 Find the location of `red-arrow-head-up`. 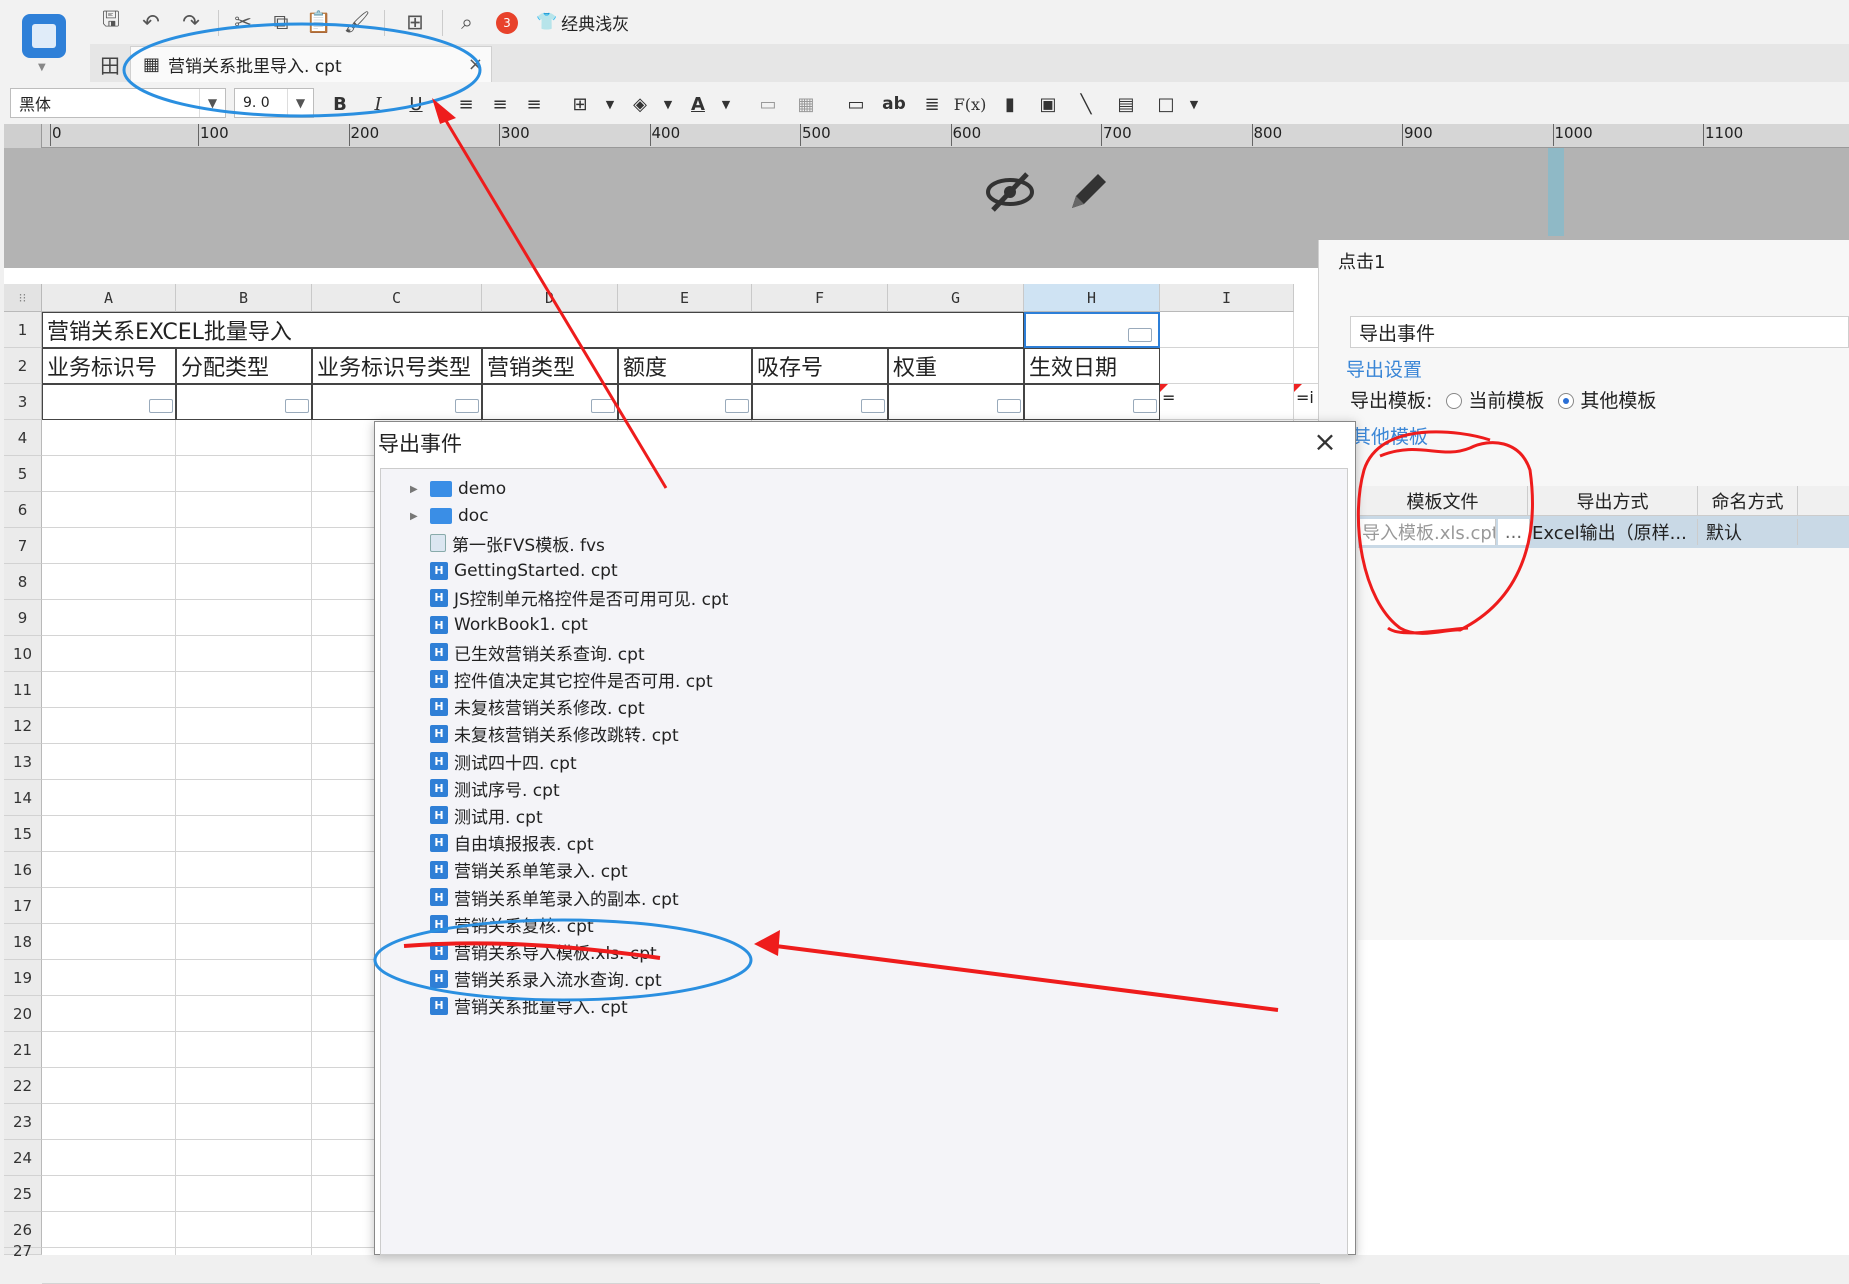

red-arrow-head-up is located at coordinates (444, 111).